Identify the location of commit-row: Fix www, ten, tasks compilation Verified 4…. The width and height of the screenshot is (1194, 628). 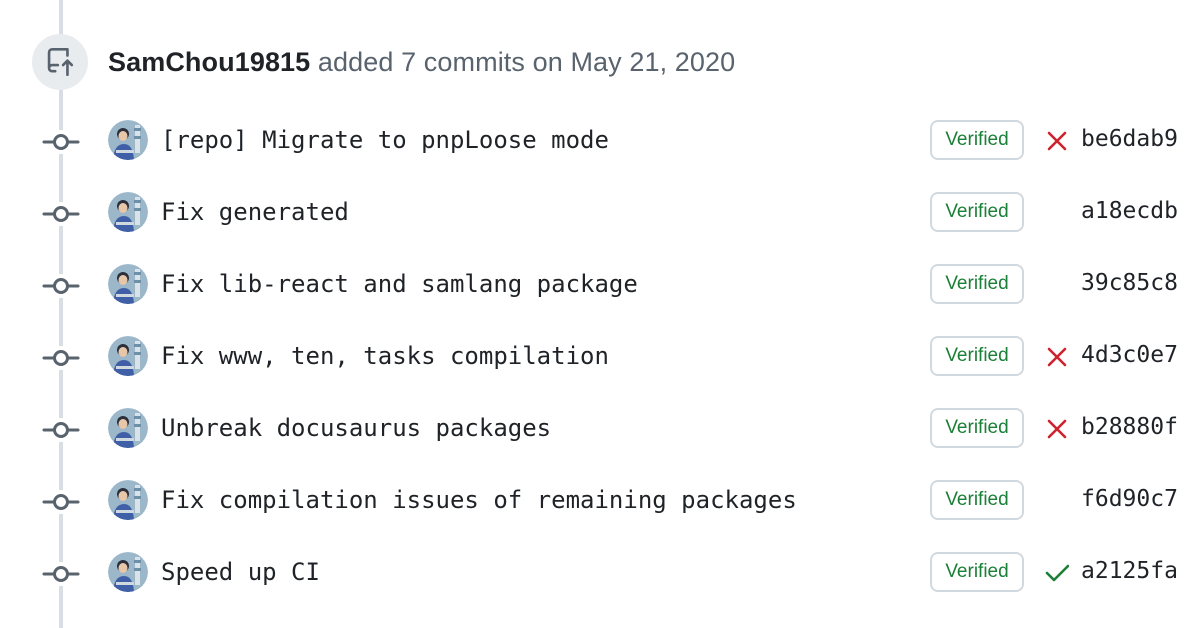
(597, 358).